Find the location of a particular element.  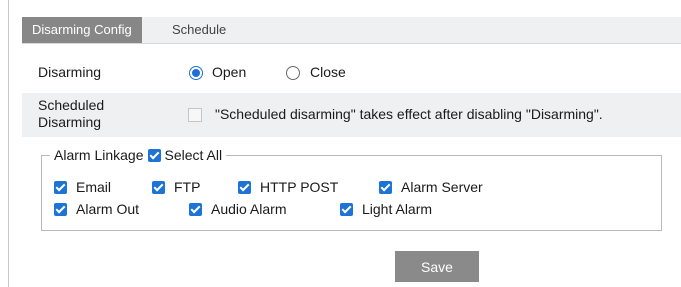

tab-schedule: Schedule is located at coordinates (199, 30).